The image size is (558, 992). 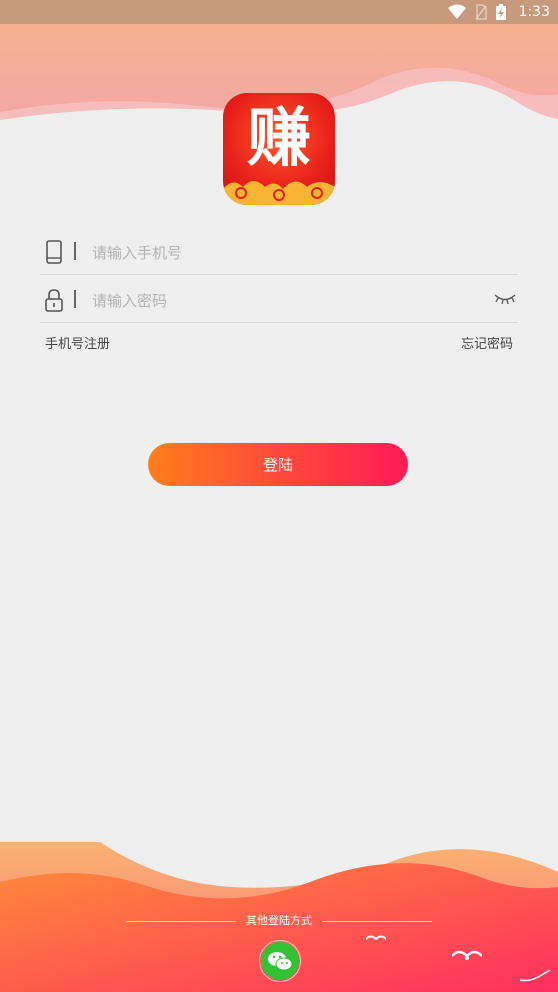 What do you see at coordinates (481, 12) in the screenshot?
I see `no-sim-icon` at bounding box center [481, 12].